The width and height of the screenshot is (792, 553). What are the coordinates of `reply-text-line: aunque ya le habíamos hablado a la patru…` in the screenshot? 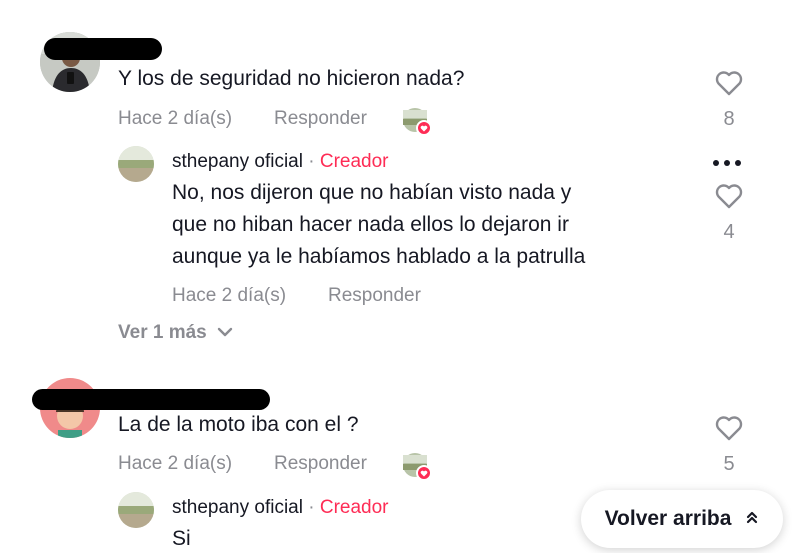 It's located at (379, 256).